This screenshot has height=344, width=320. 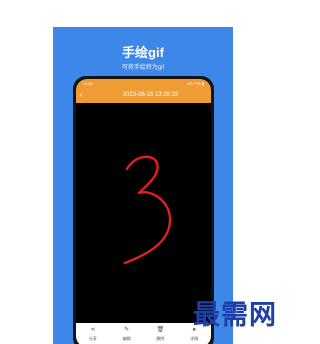 What do you see at coordinates (143, 68) in the screenshot?
I see `promo-subtitle: 可将手绘转为gif` at bounding box center [143, 68].